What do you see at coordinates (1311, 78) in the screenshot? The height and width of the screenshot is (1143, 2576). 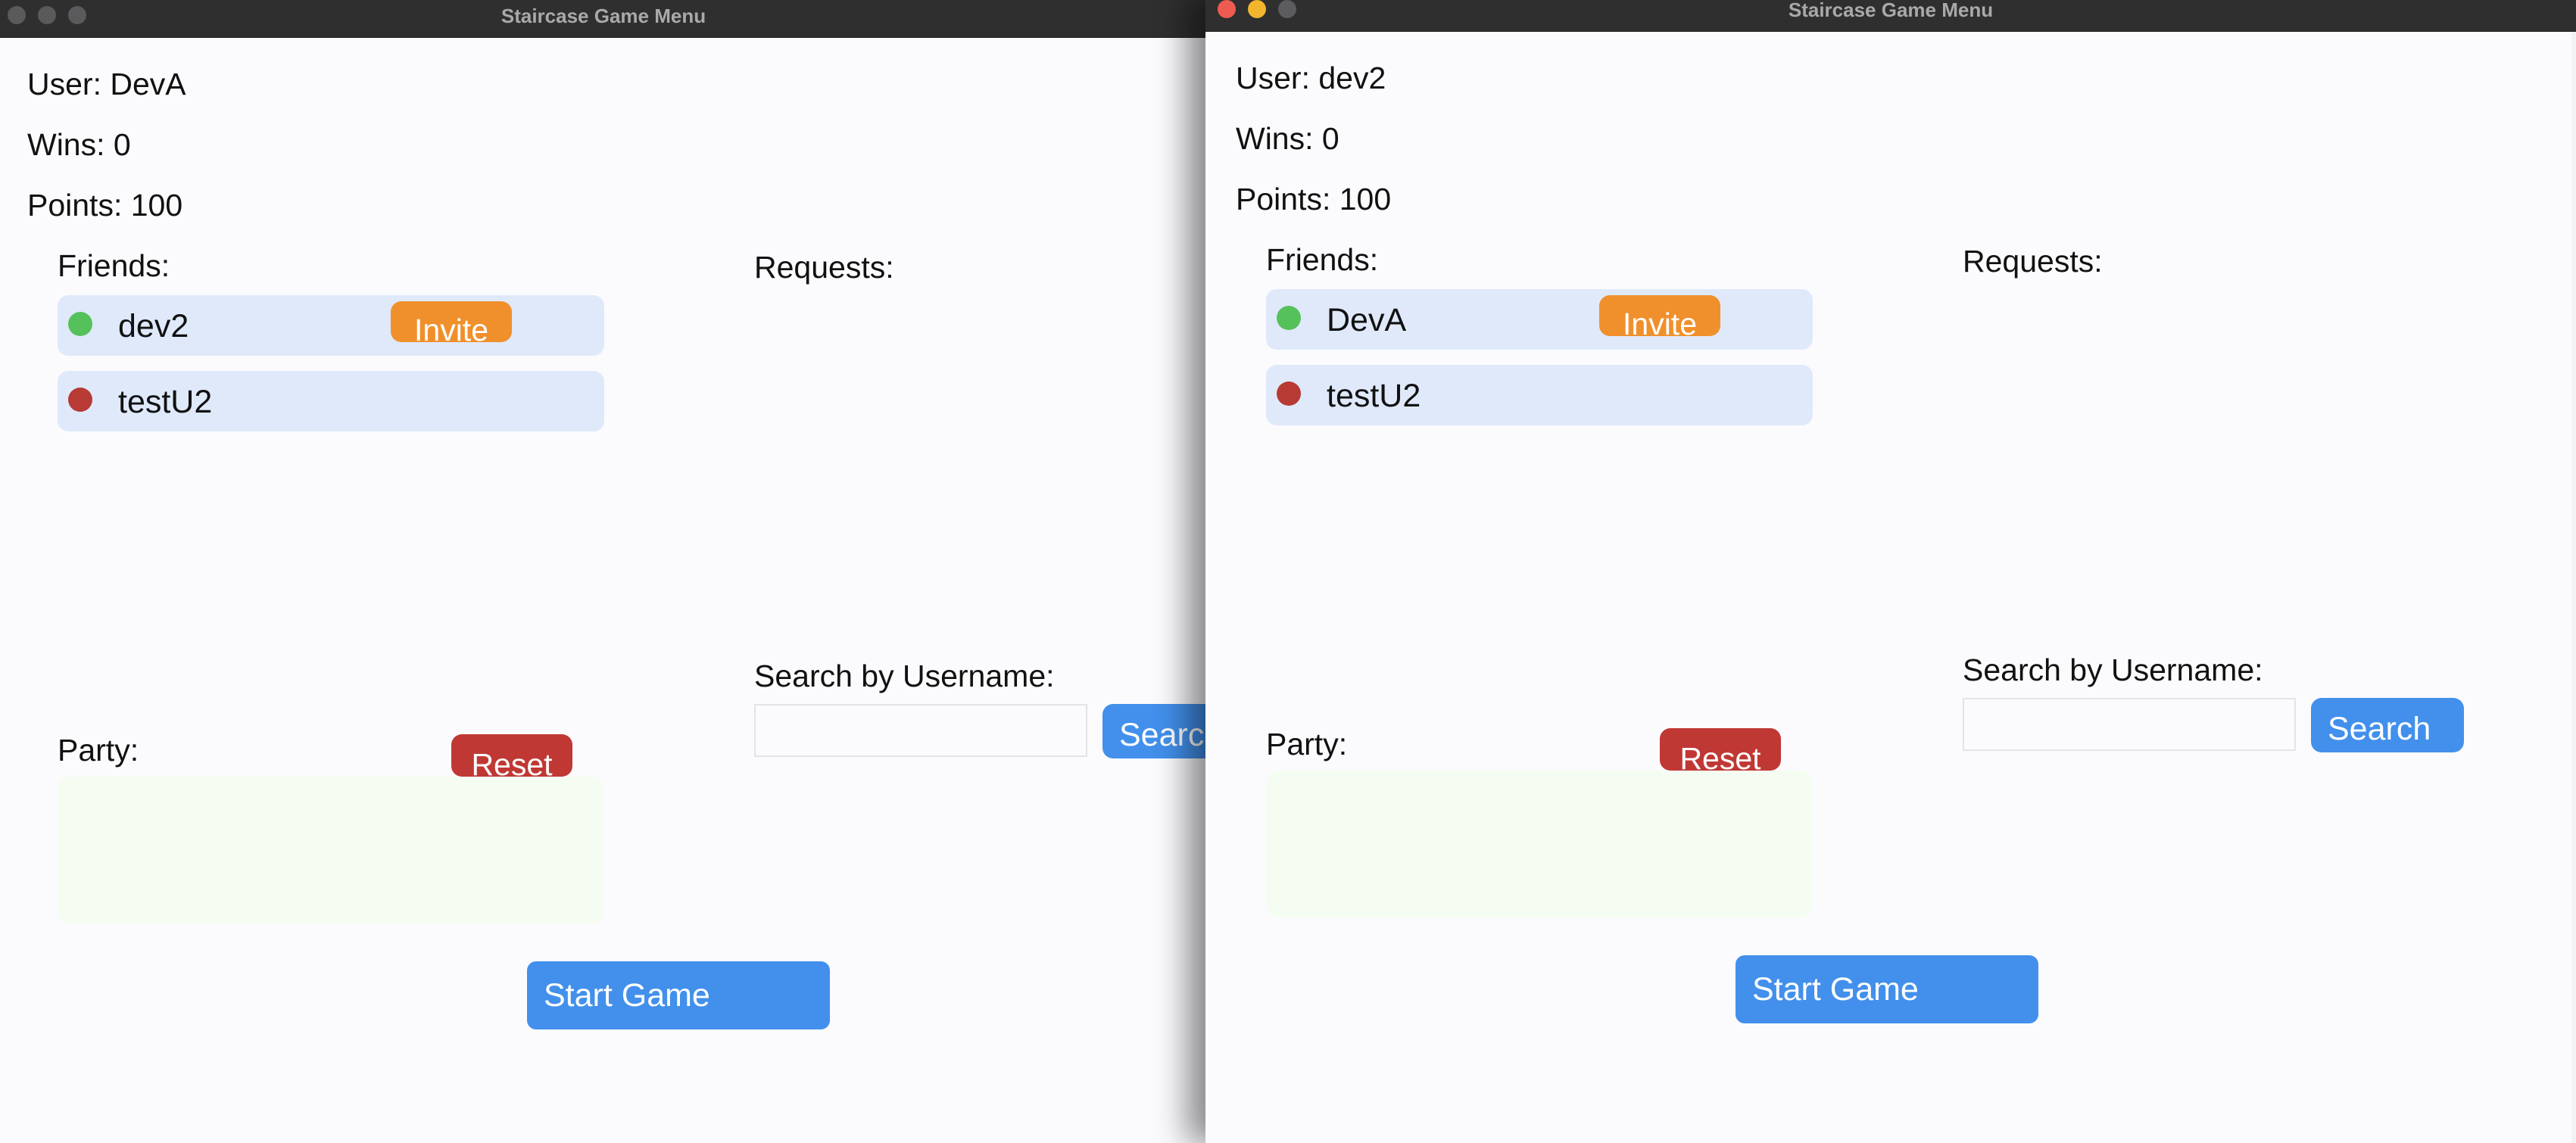 I see `user-label: User: dev2` at bounding box center [1311, 78].